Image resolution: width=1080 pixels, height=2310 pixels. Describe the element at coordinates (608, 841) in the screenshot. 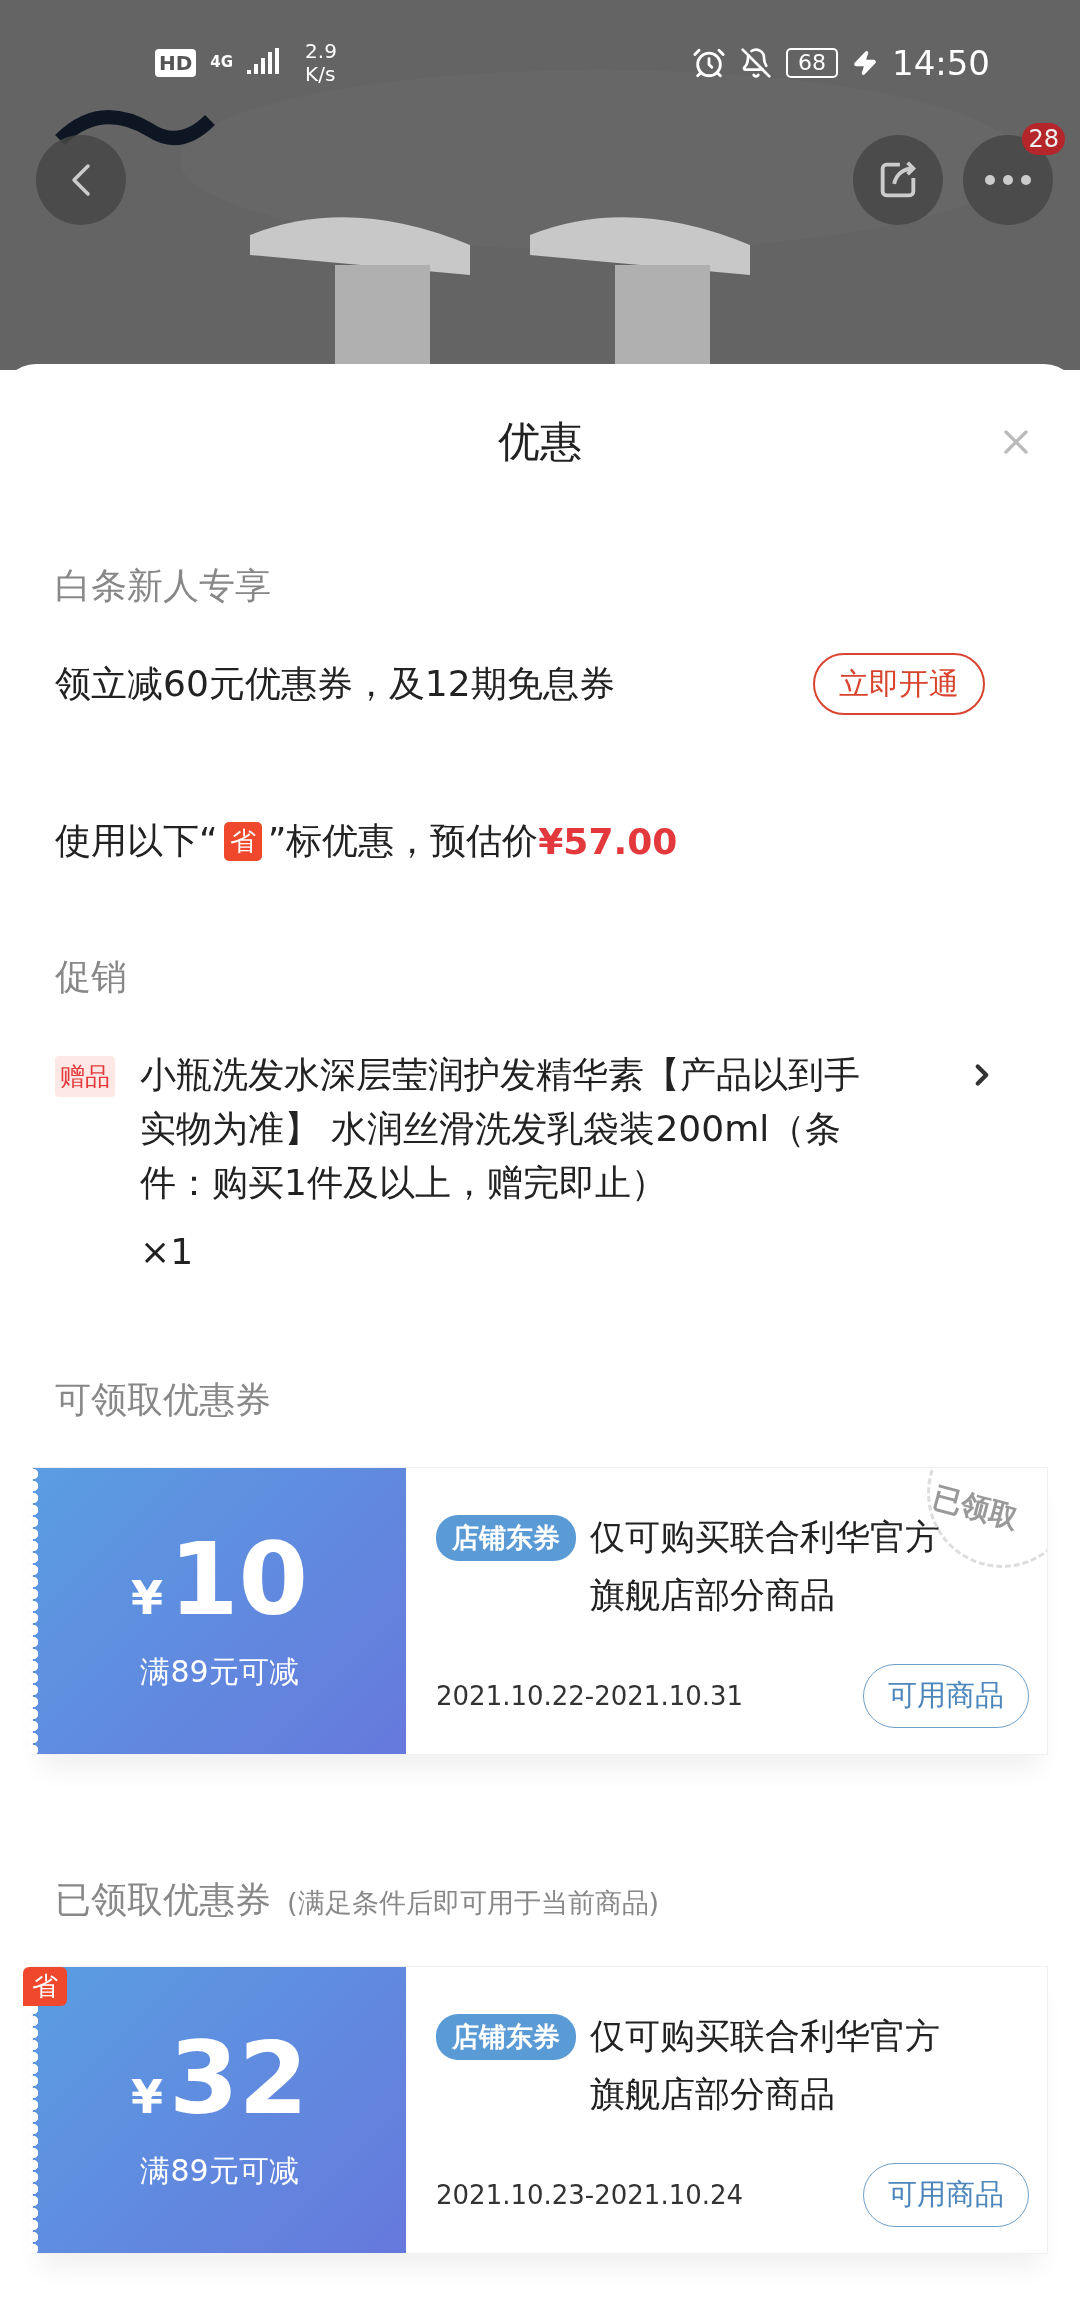

I see `estimated-price: ¥57.00` at that location.